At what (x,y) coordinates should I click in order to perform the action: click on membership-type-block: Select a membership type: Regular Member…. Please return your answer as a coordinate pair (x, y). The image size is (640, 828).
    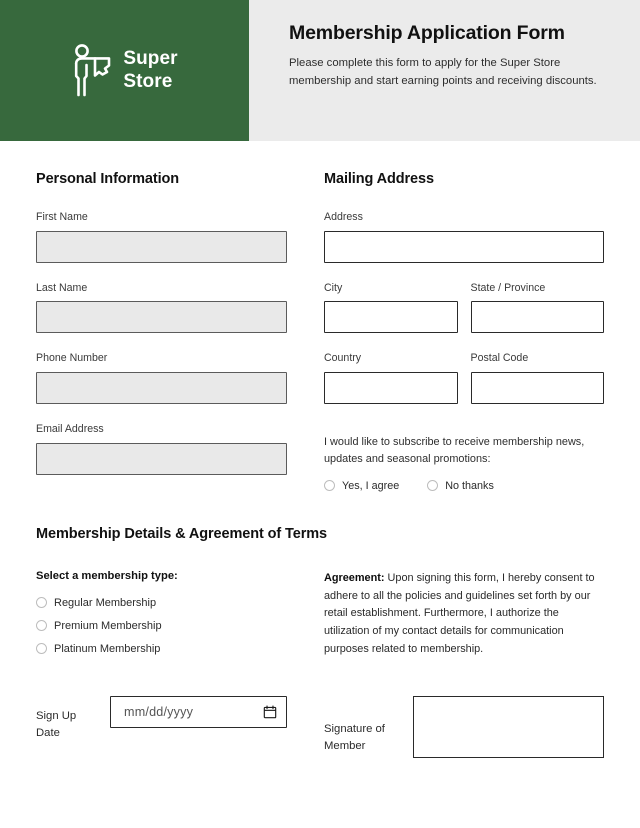
    Looking at the image, I should click on (161, 618).